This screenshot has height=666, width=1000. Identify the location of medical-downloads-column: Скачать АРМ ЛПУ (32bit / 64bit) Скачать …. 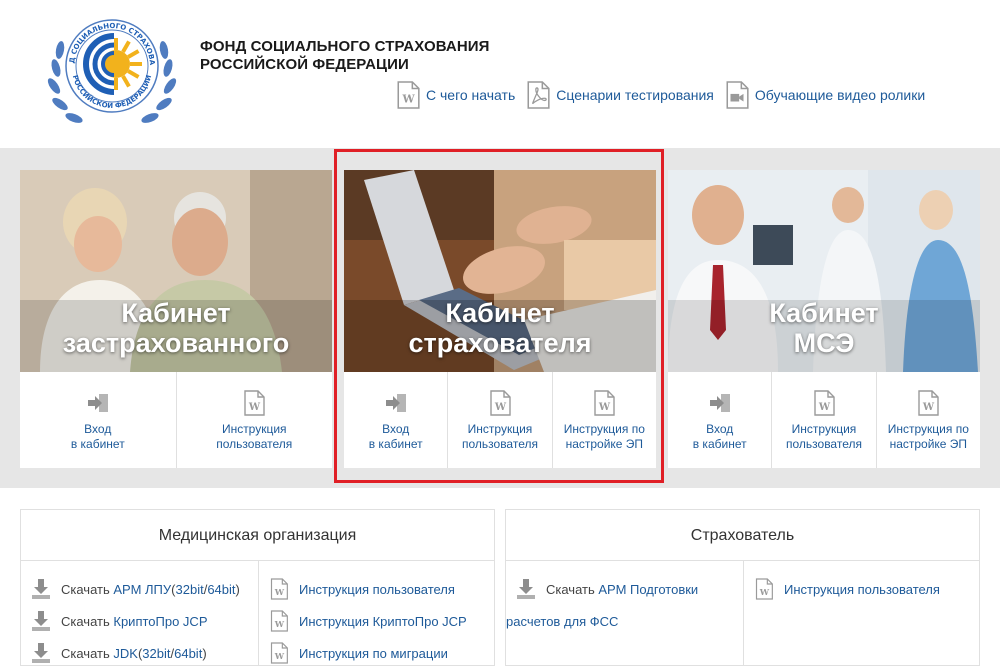
(139, 613).